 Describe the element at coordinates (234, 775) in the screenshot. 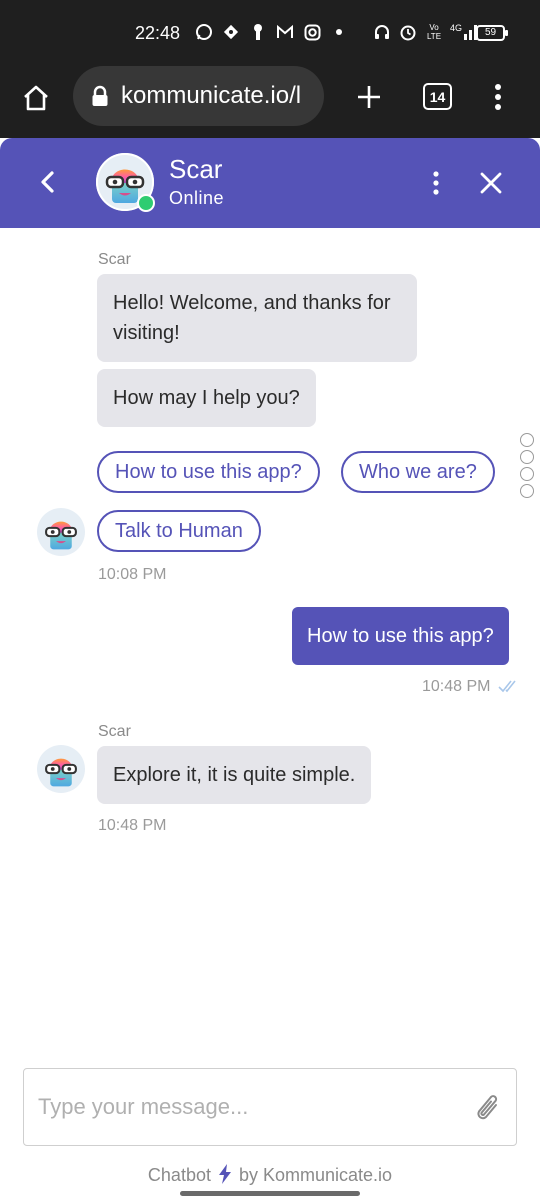

I see `incoming-message: Explore it, it is quite simple.` at that location.